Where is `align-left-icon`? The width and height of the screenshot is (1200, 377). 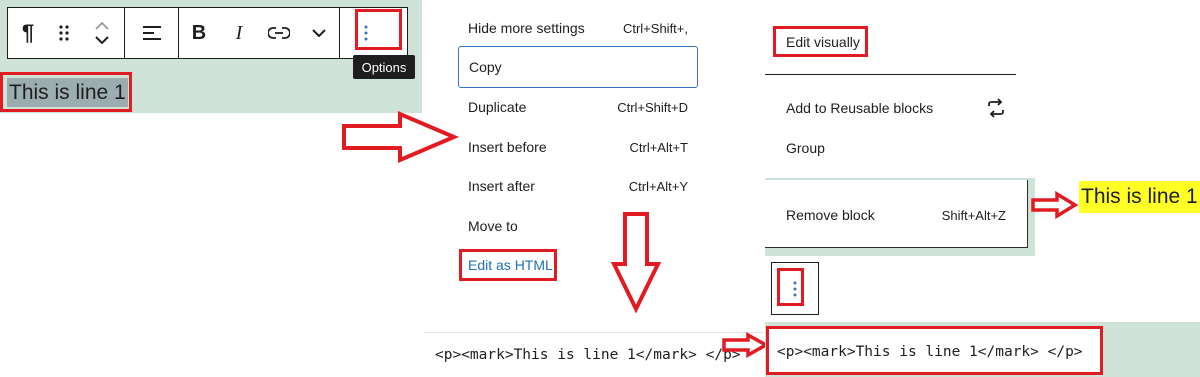 align-left-icon is located at coordinates (151, 33).